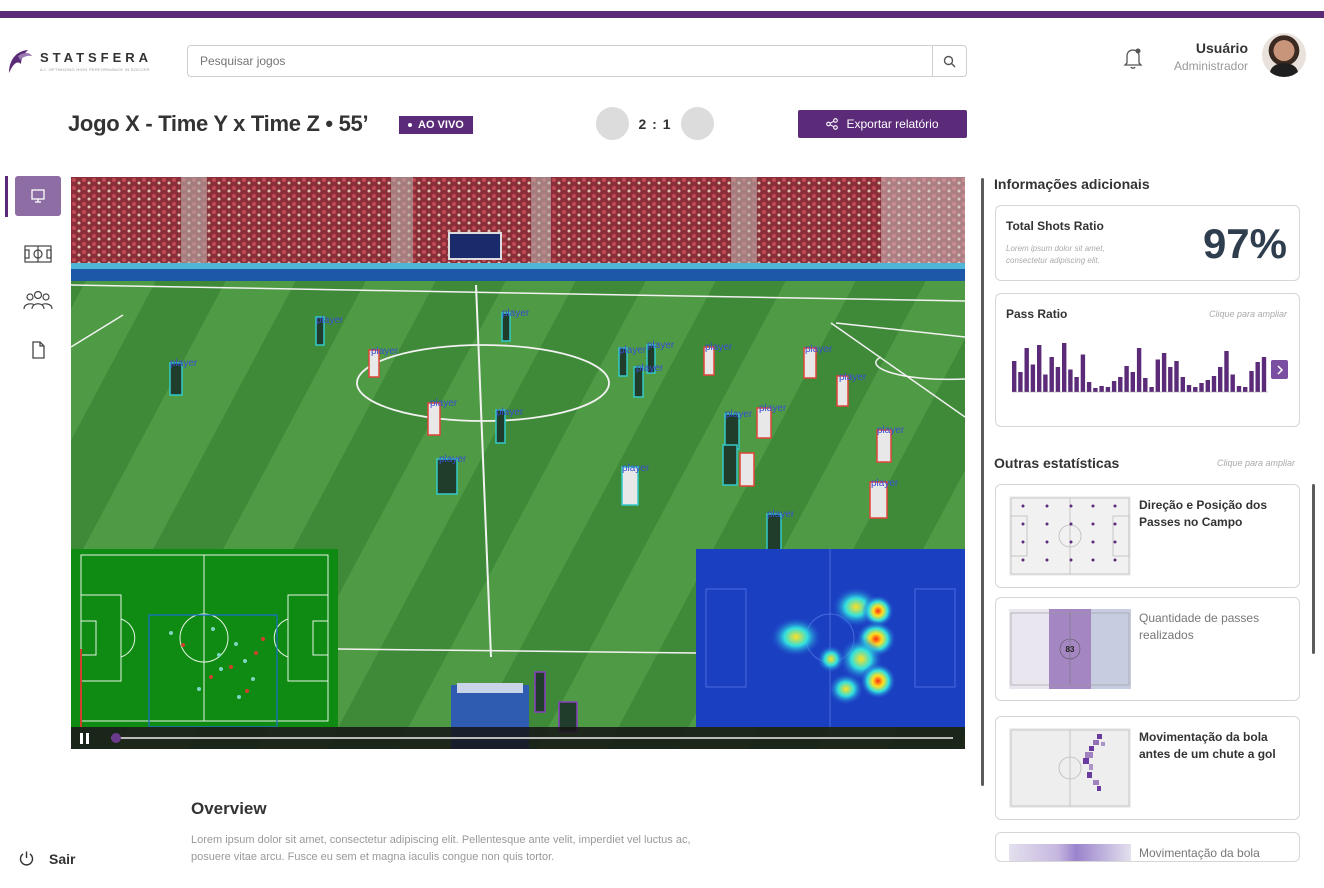 This screenshot has height=888, width=1324. I want to click on user-role: Administrador, so click(1210, 66).